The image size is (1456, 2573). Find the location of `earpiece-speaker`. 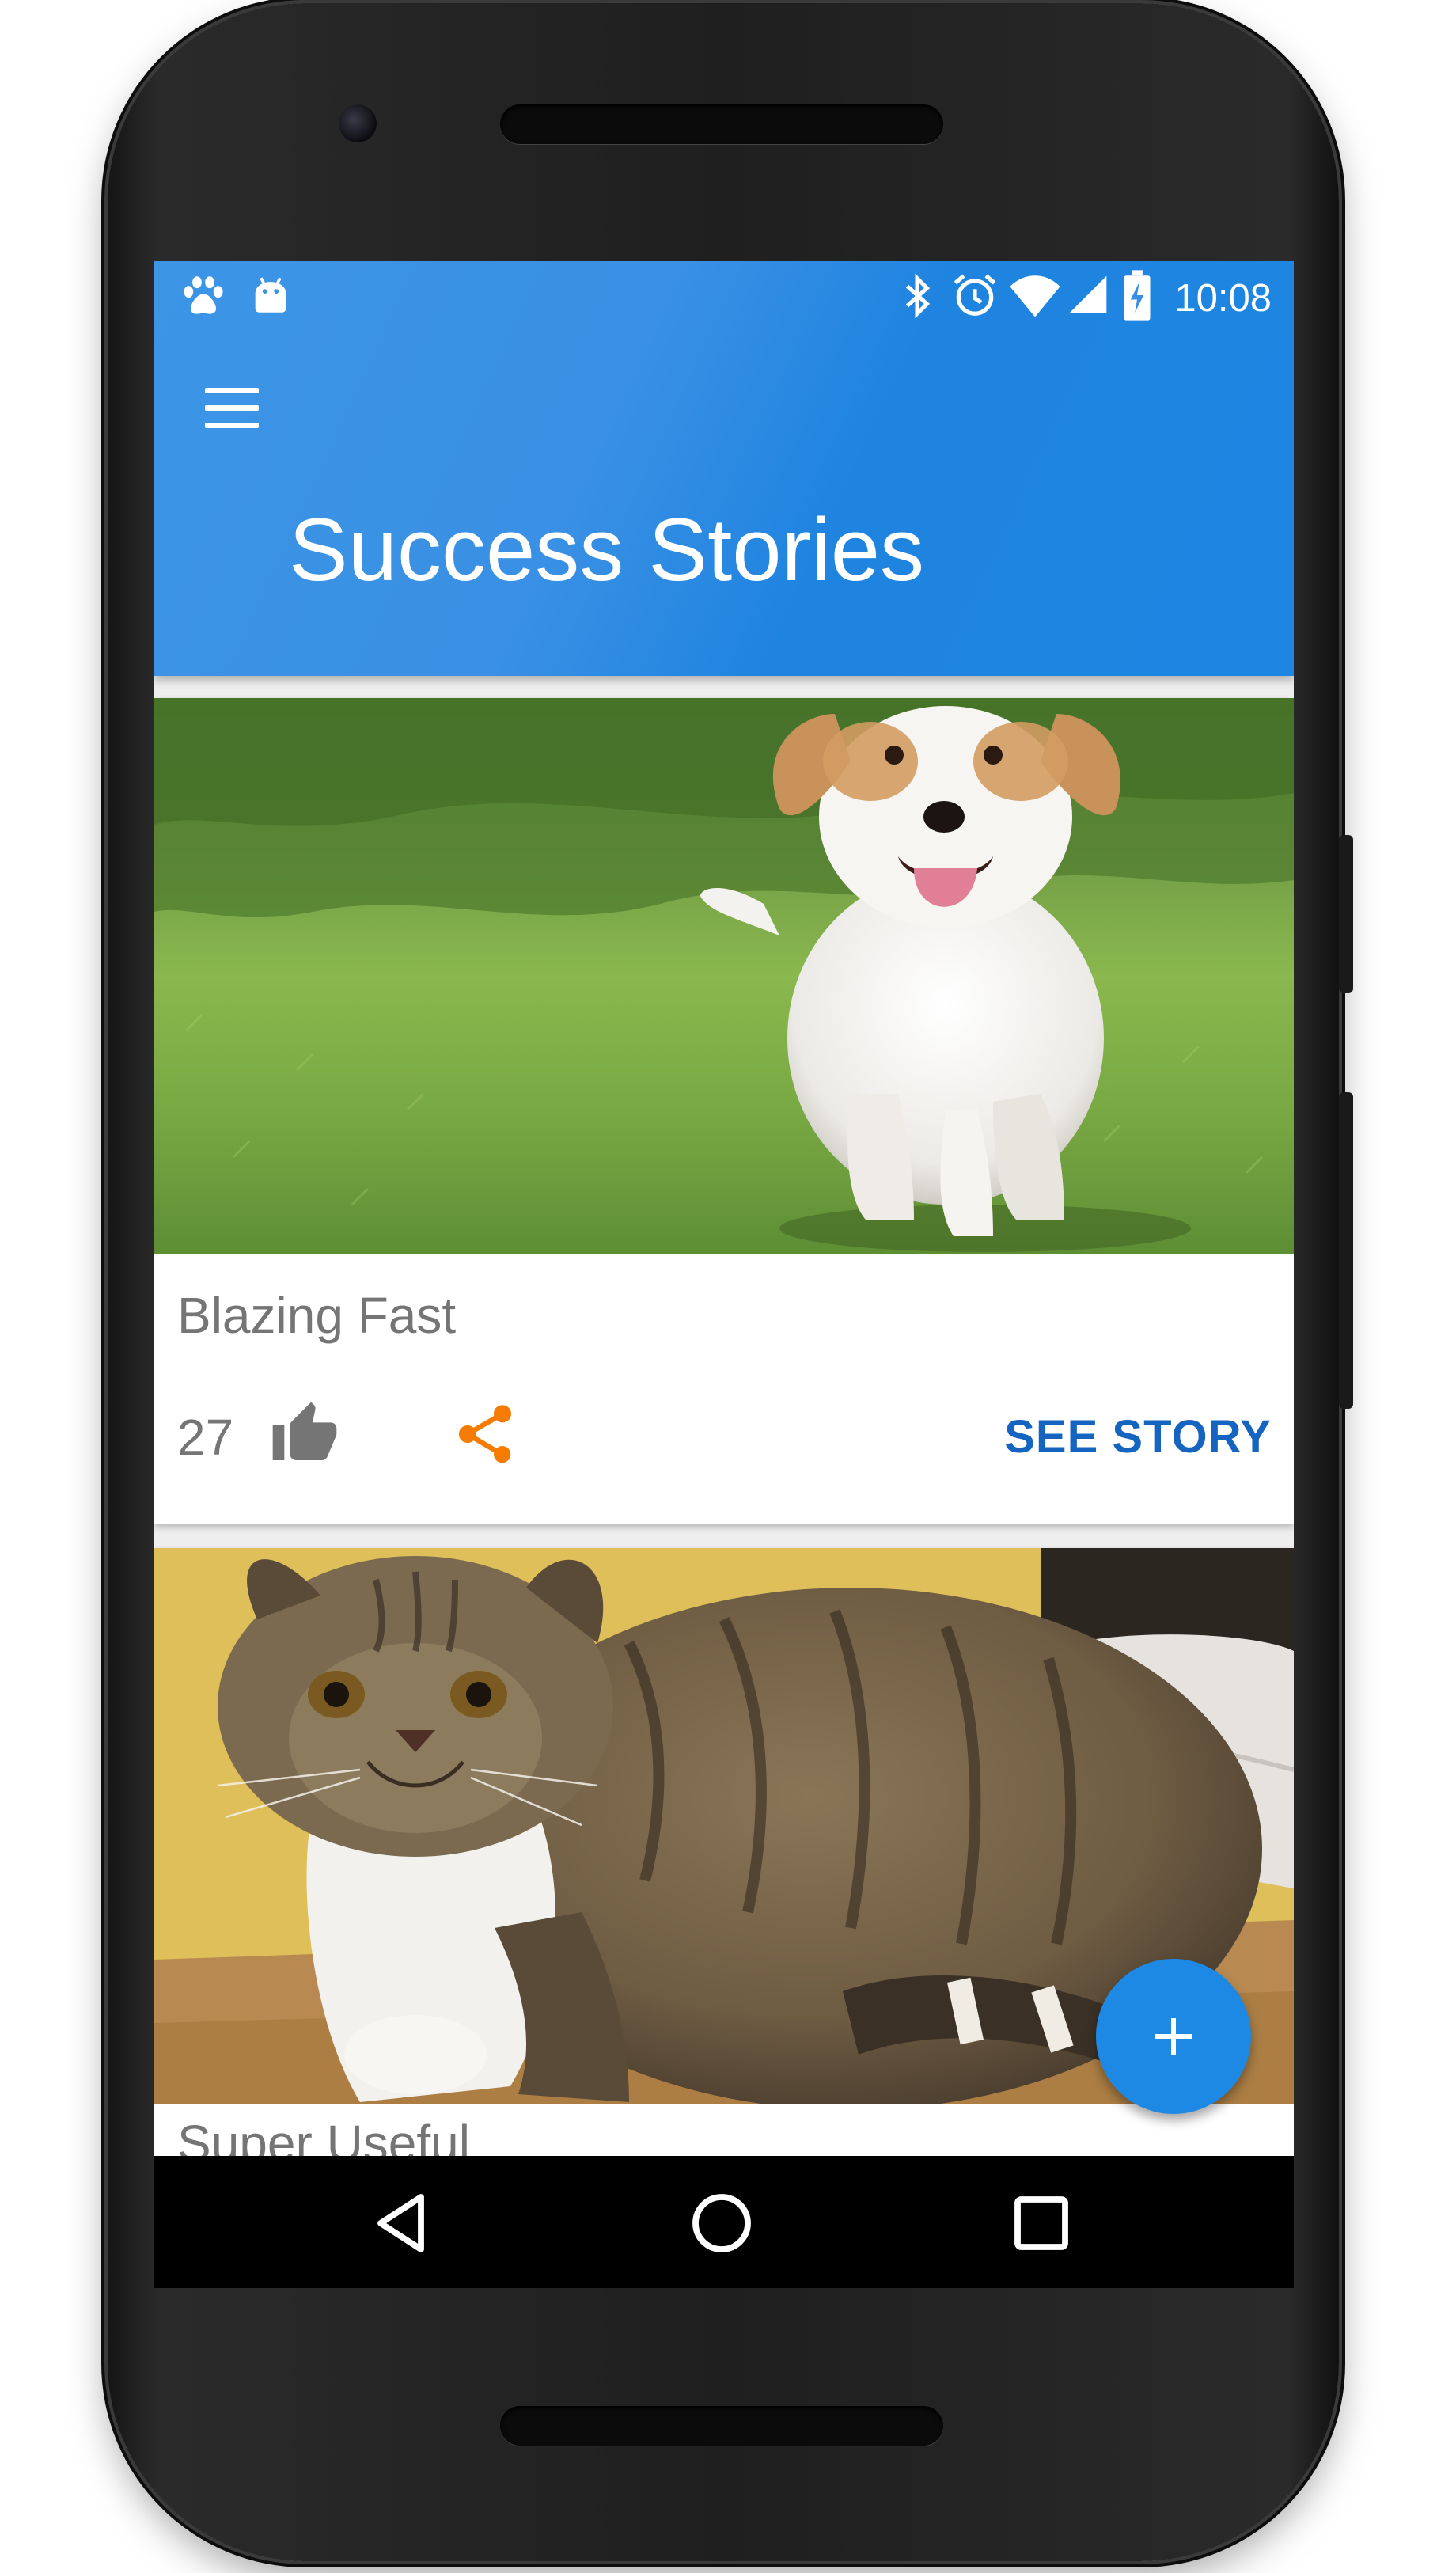

earpiece-speaker is located at coordinates (721, 124).